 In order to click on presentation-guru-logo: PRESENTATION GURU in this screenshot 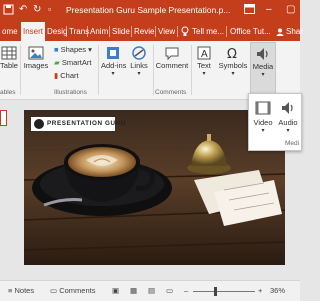, I will do `click(78, 124)`.